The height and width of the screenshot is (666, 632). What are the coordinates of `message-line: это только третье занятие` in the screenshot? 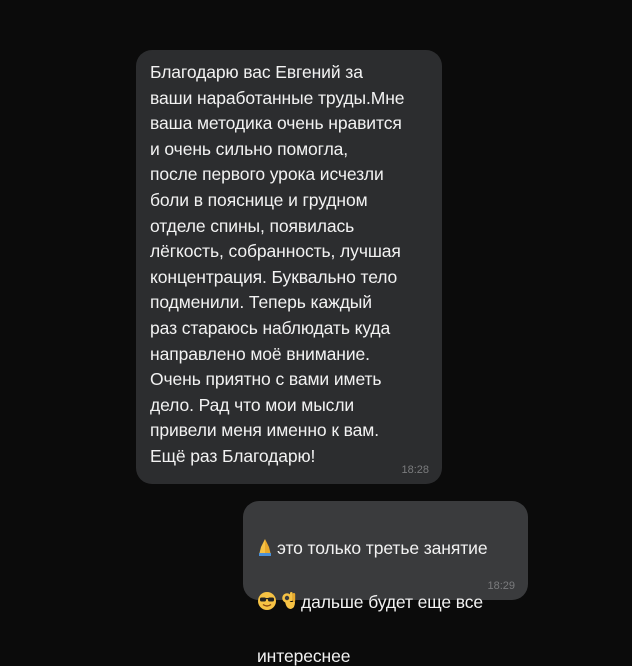 It's located at (386, 550).